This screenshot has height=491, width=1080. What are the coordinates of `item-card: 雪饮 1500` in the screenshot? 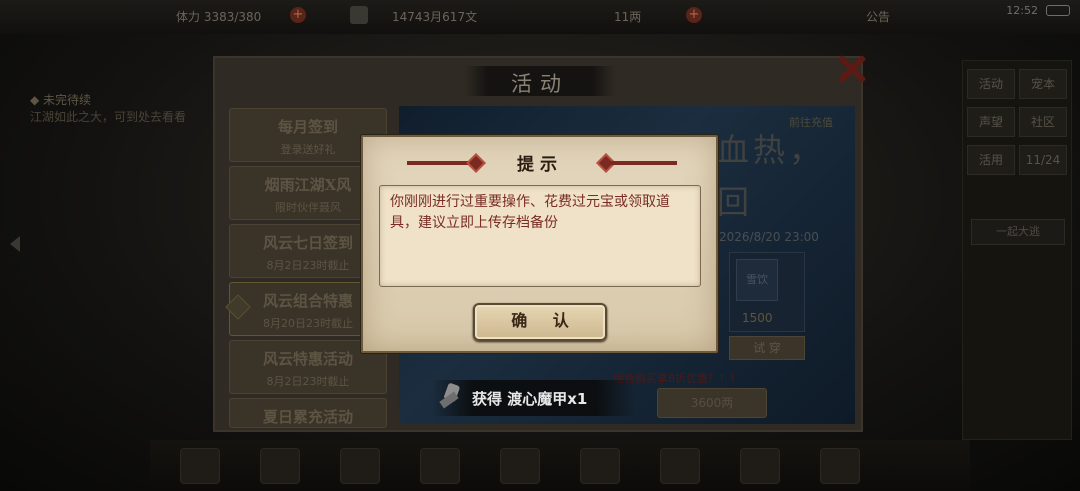 It's located at (767, 292).